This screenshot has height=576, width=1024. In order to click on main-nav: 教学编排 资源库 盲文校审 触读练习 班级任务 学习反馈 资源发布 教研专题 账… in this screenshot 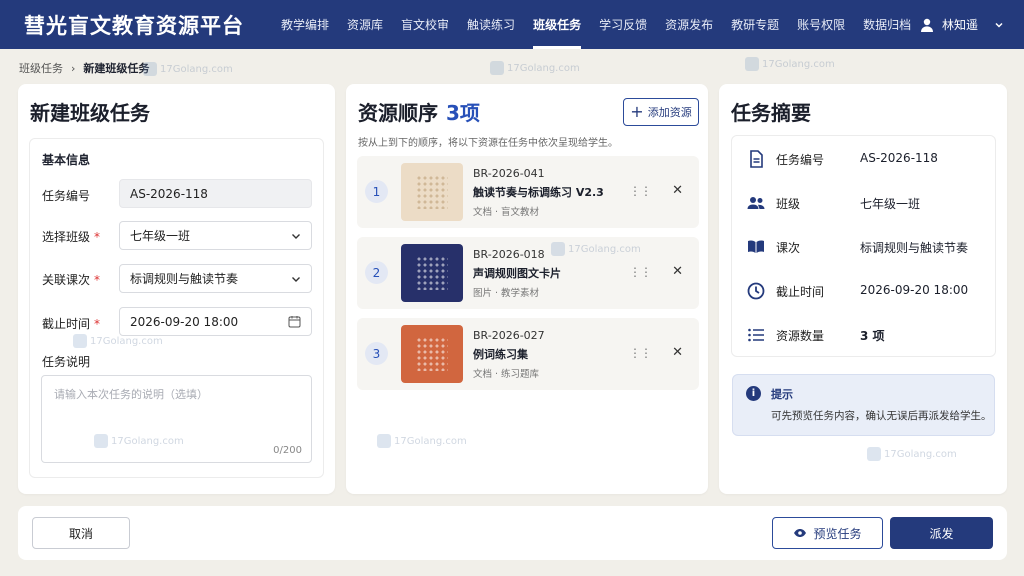, I will do `click(596, 24)`.